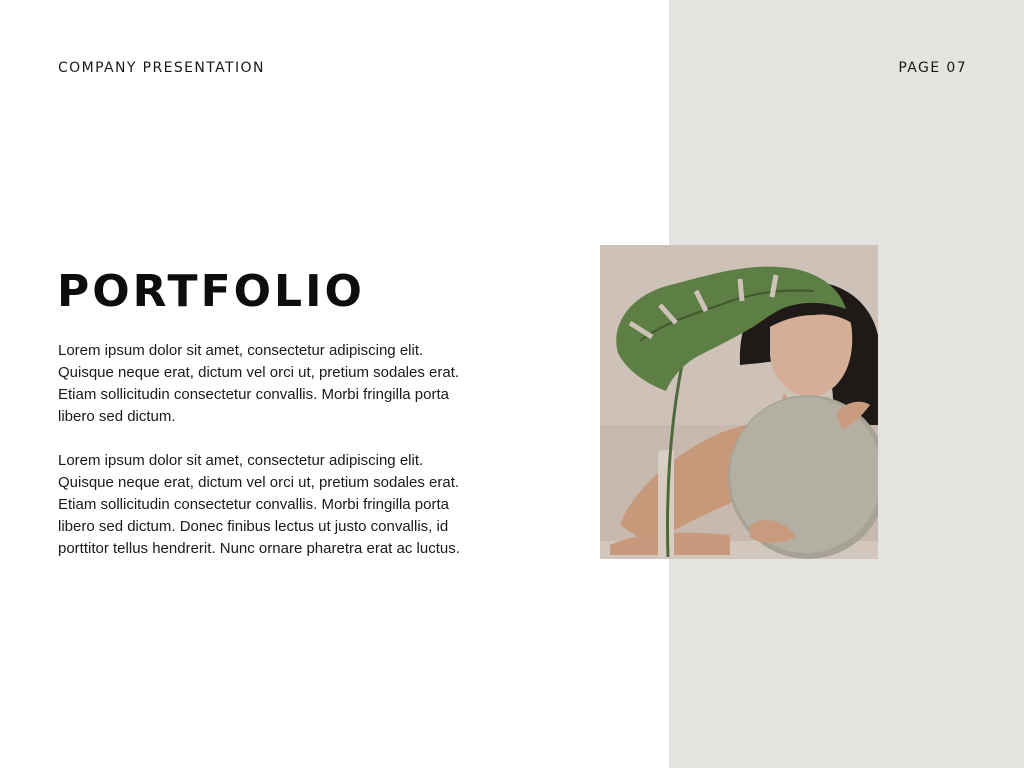 The image size is (1024, 768). What do you see at coordinates (211, 291) in the screenshot?
I see `page-title: PORTFOLIO` at bounding box center [211, 291].